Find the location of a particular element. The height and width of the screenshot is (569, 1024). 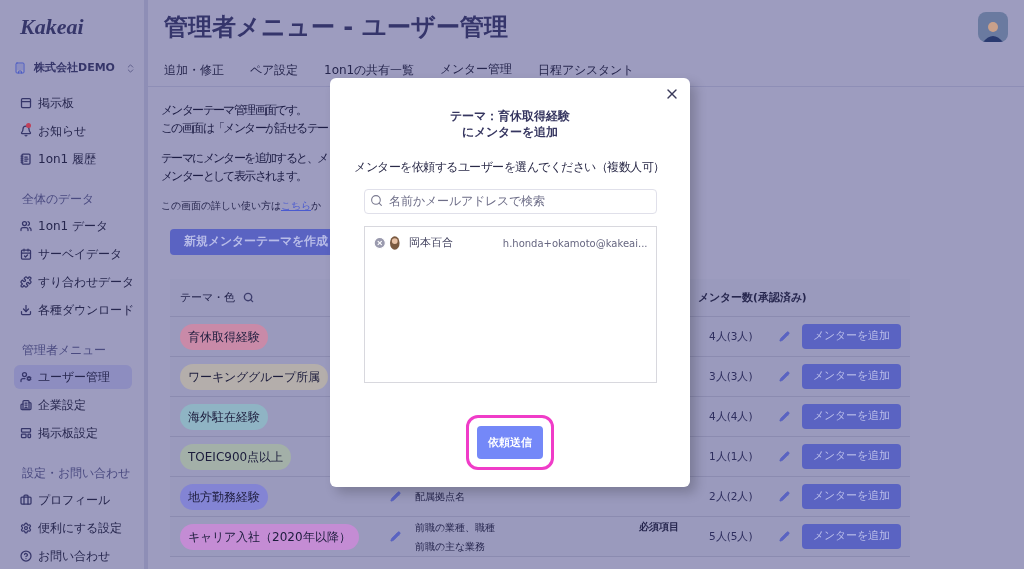

sidebar-item: お知らせ is located at coordinates (73, 130).